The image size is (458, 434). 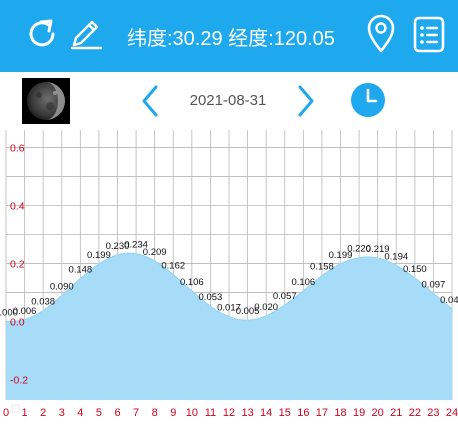 I want to click on x-tick-label: 14, so click(x=266, y=413).